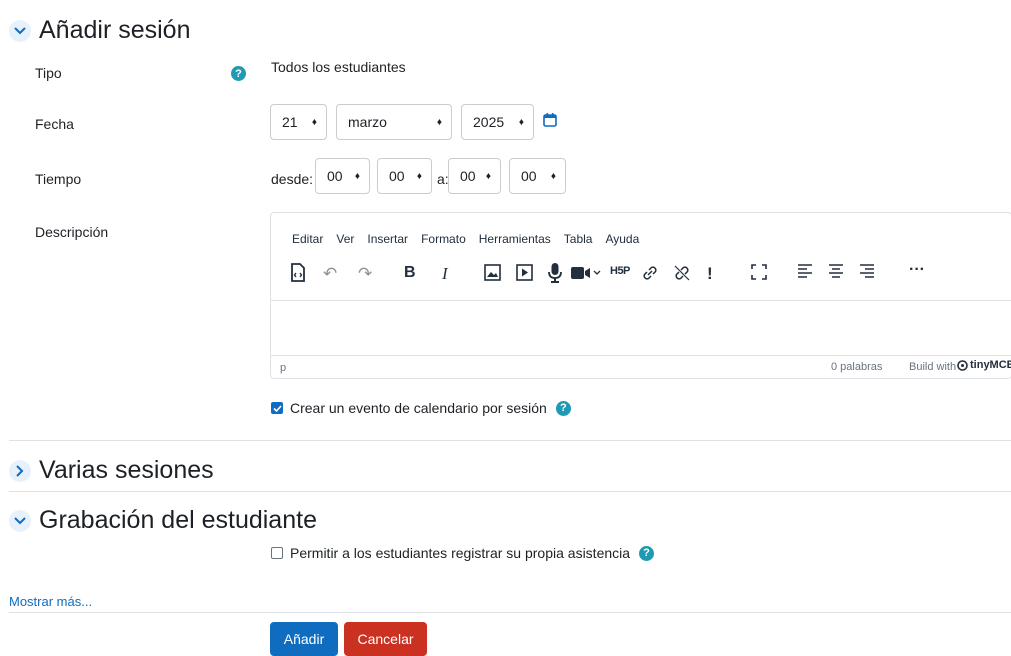 This screenshot has height=656, width=1011. What do you see at coordinates (283, 368) in the screenshot?
I see `element-path: p` at bounding box center [283, 368].